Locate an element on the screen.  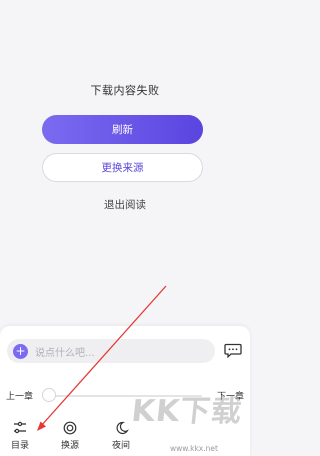
chapter-progress-knob is located at coordinates (49, 395).